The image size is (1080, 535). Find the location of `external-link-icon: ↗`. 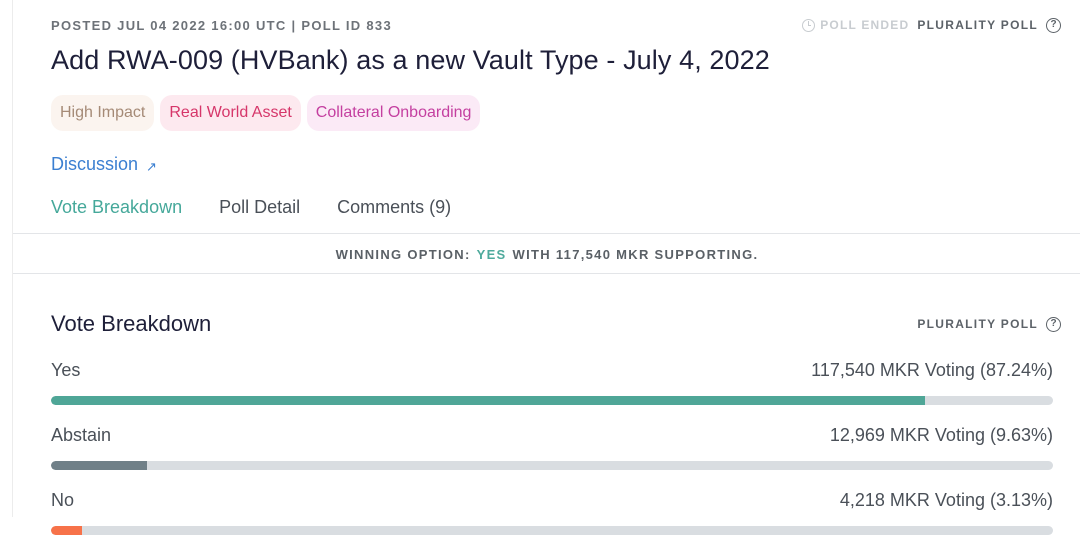

external-link-icon: ↗ is located at coordinates (151, 166).